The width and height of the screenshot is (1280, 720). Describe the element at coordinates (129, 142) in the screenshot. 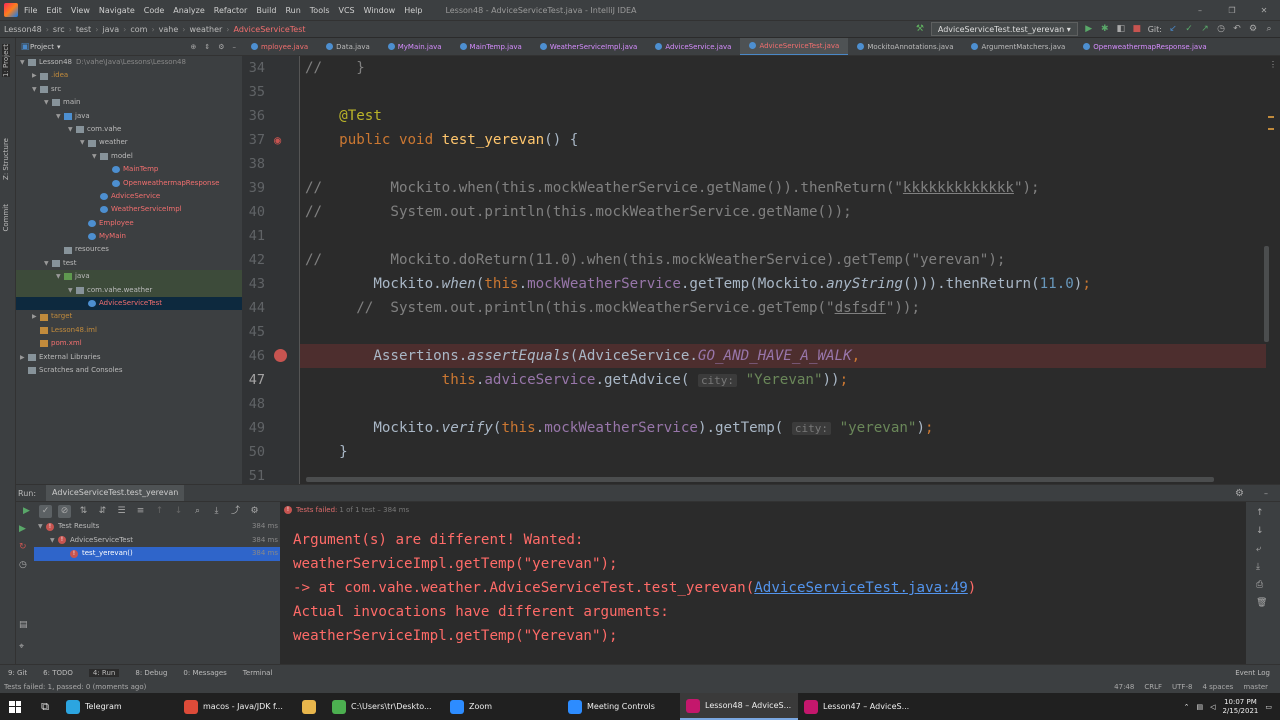

I see `project-tree-item: ▼ weather` at that location.